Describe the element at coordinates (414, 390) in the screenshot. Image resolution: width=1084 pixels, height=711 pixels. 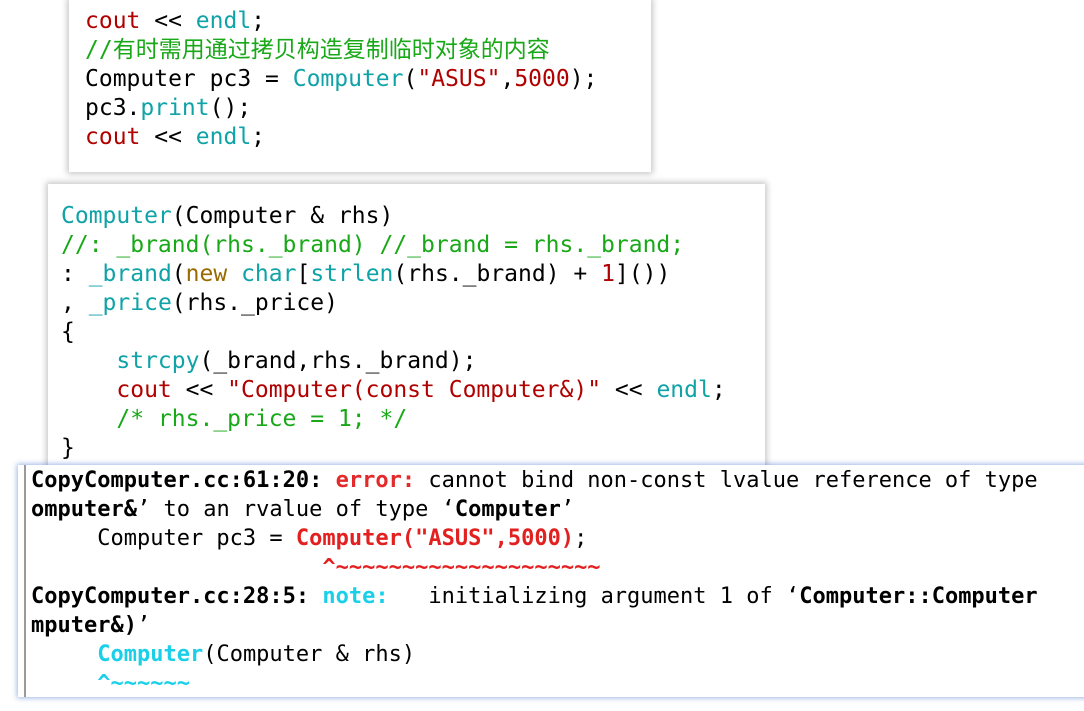
I see `code-token: "Computer(const Computer&)"` at that location.